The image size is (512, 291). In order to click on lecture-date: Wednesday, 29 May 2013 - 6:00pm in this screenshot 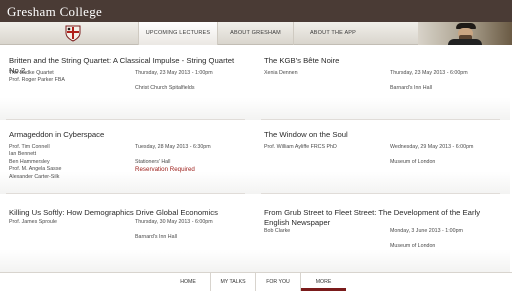, I will do `click(432, 147)`.